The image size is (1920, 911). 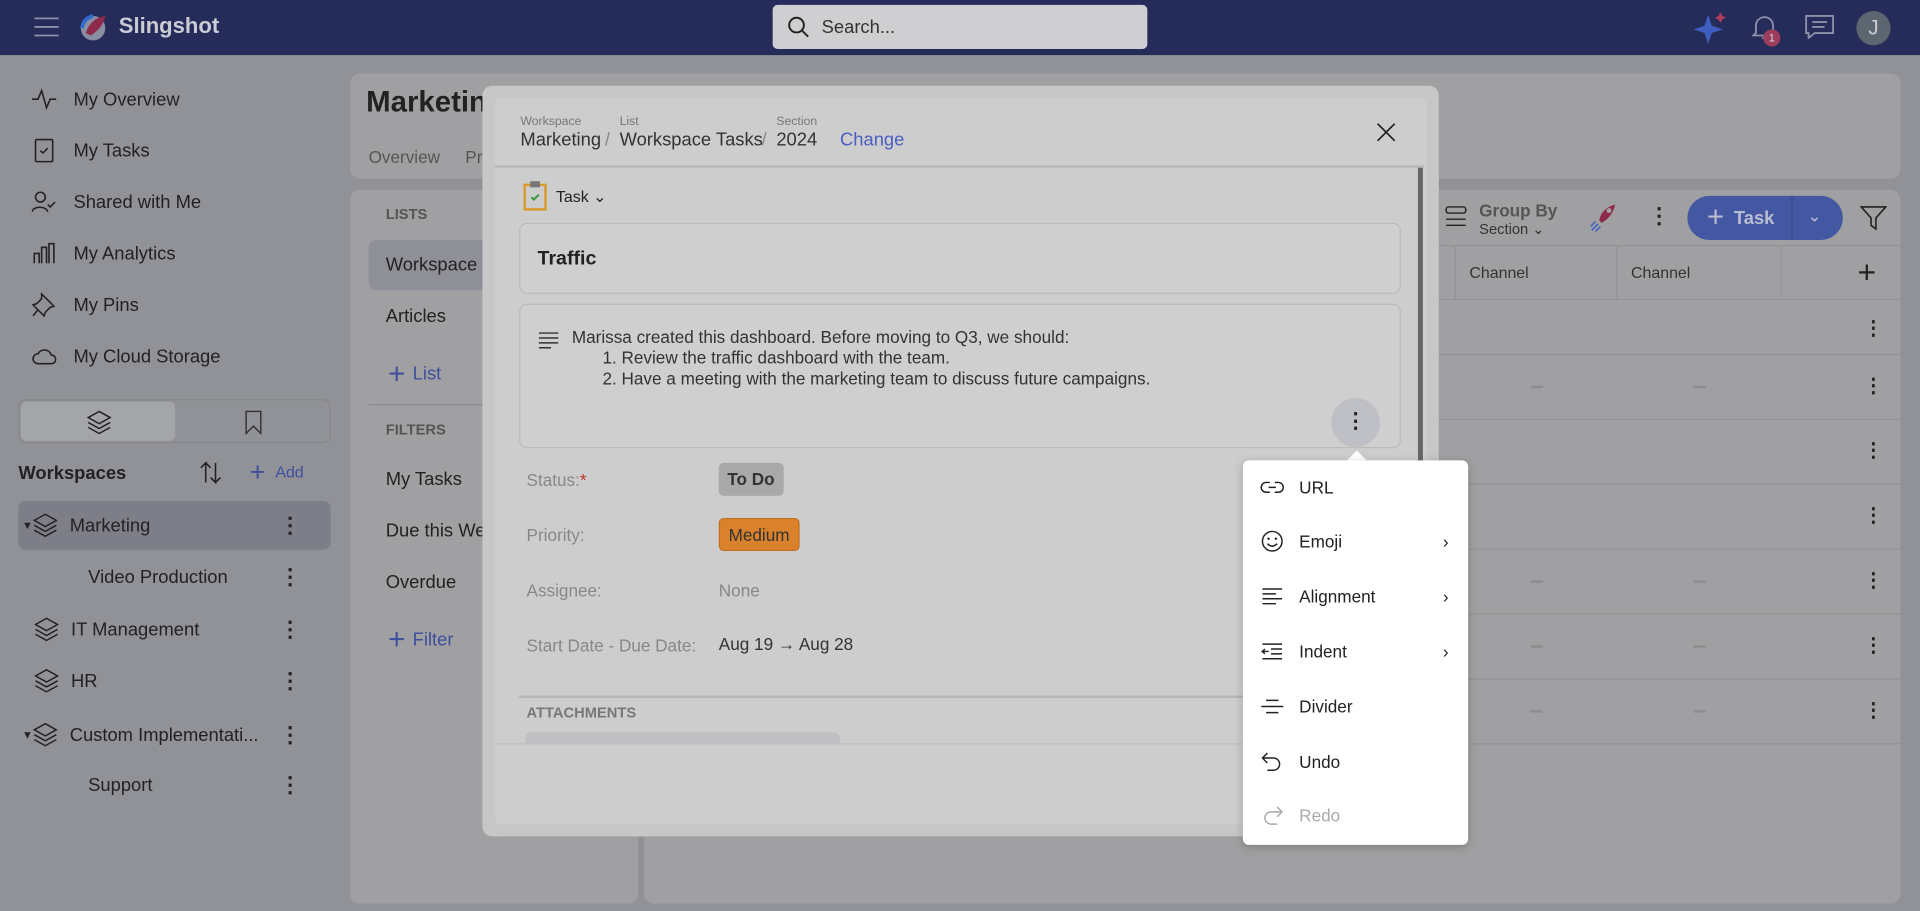 I want to click on editor-more-button: ⋮, so click(x=1356, y=422).